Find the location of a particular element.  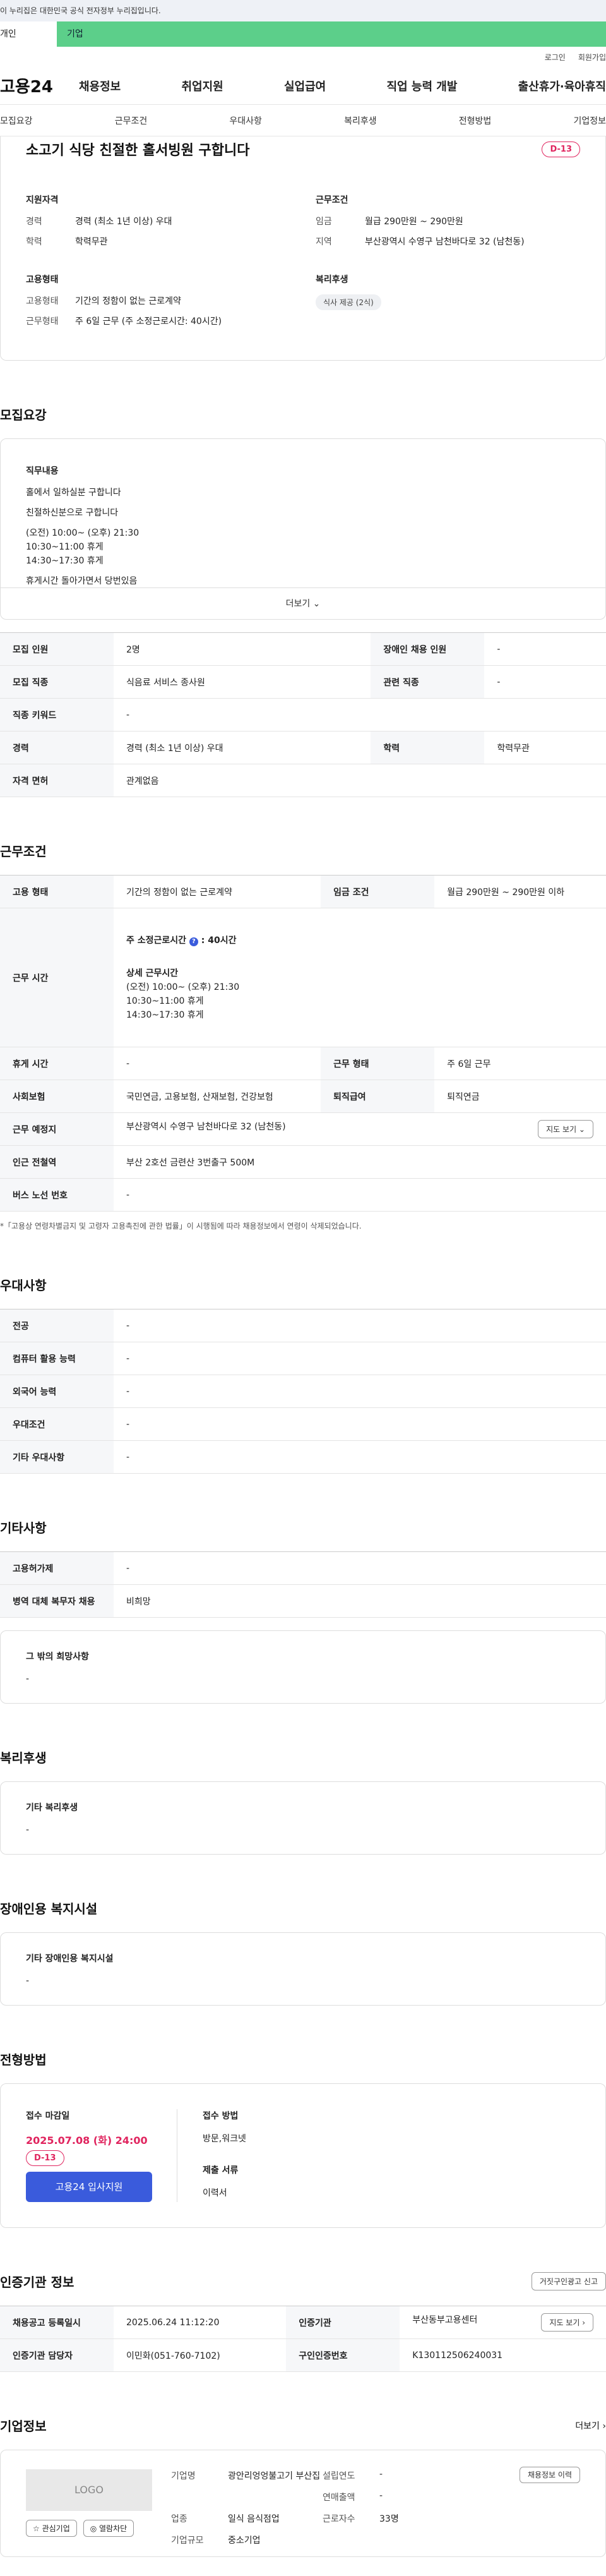

cell-label: 장애인 채용 인원 is located at coordinates (428, 649).